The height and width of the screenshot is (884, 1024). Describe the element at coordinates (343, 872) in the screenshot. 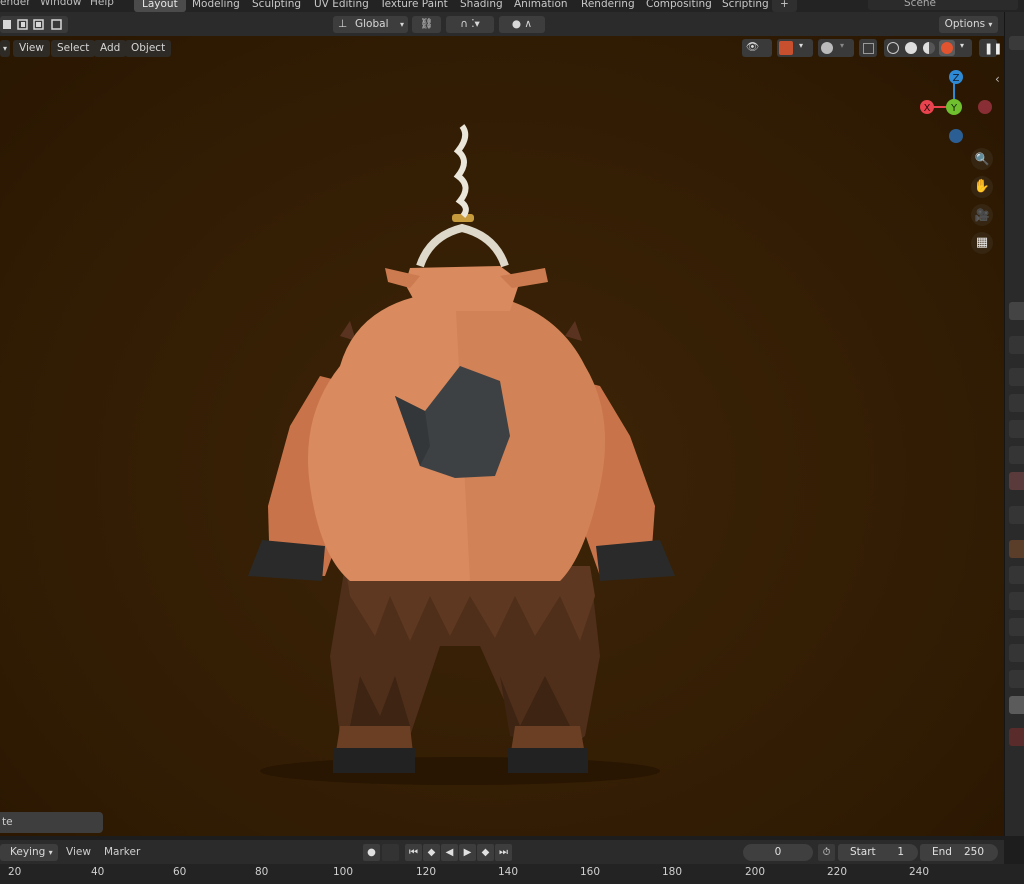

I see `tick-label: 100` at that location.